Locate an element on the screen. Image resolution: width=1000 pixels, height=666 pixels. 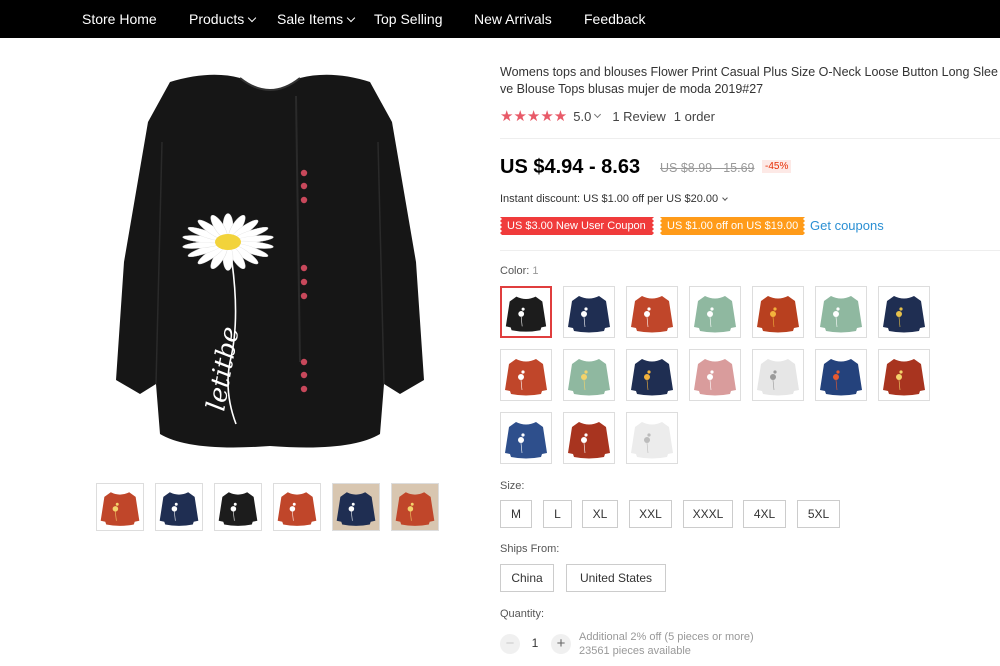
color-swatch-grid is located at coordinates (720, 376).